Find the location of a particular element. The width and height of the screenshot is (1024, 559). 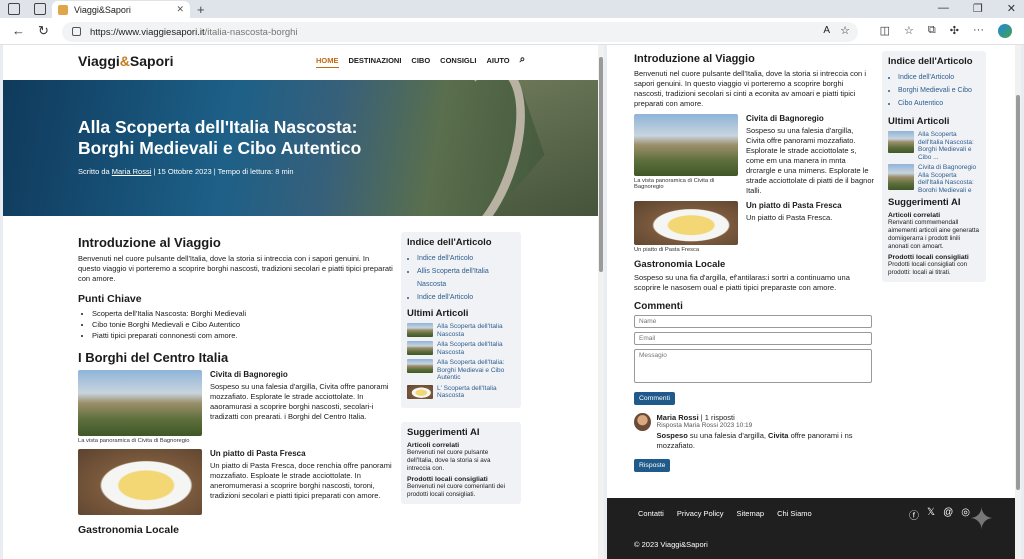

toc-item: Cibo Autentico is located at coordinates (939, 103).